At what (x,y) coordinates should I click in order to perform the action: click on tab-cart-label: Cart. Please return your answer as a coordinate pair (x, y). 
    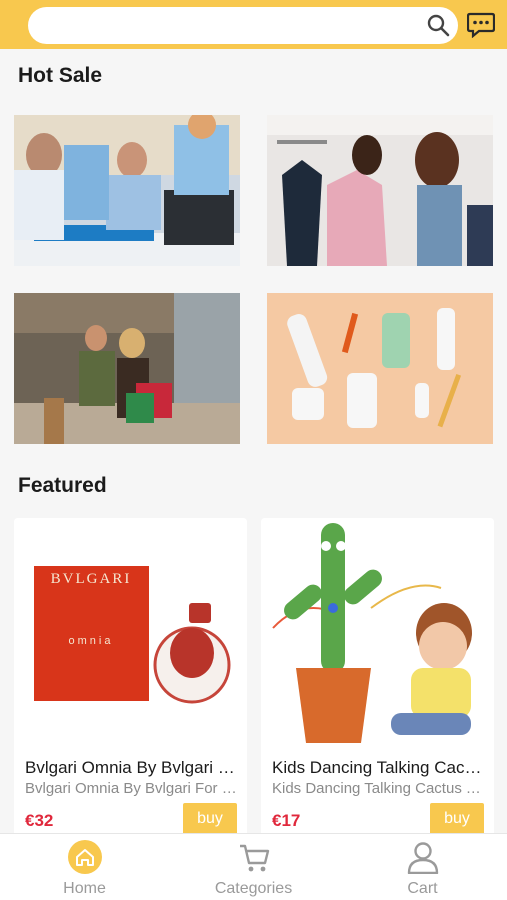
    Looking at the image, I should click on (422, 888).